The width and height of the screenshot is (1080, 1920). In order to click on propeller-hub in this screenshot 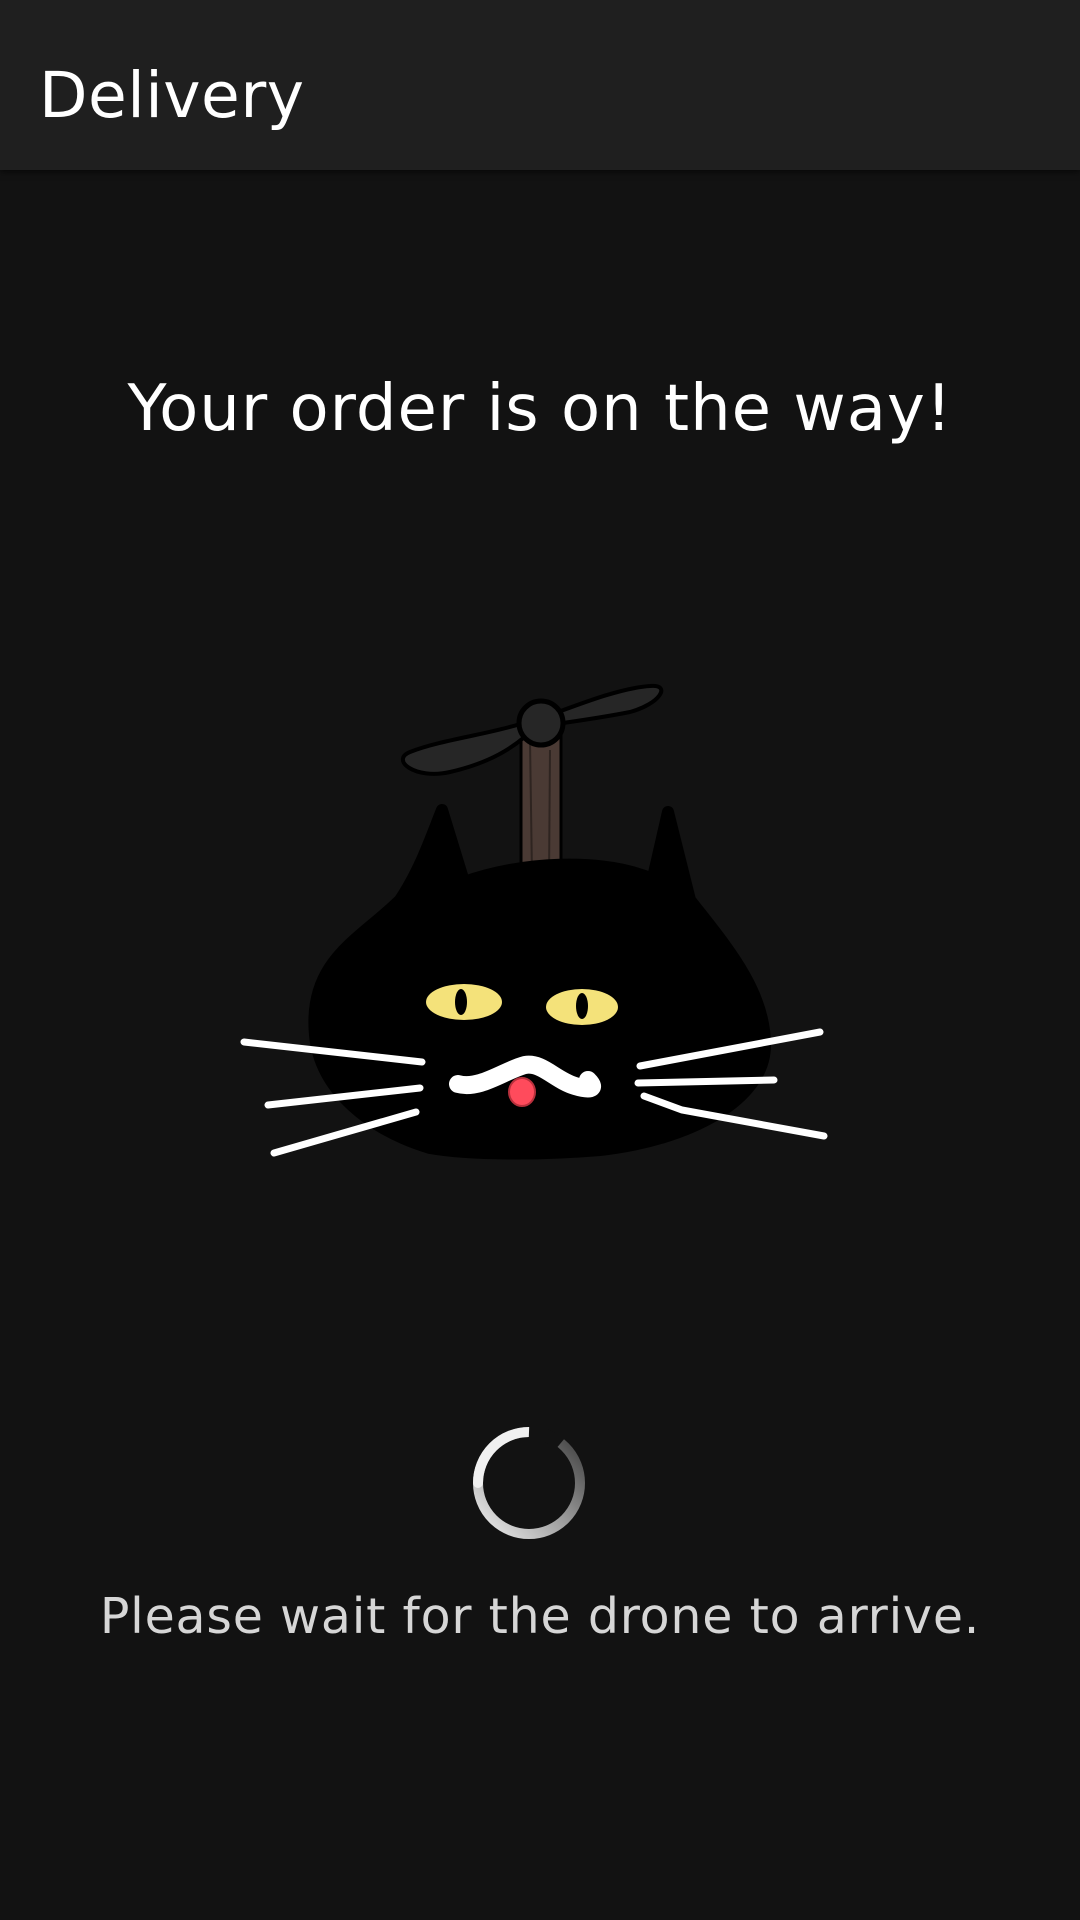, I will do `click(541, 723)`.